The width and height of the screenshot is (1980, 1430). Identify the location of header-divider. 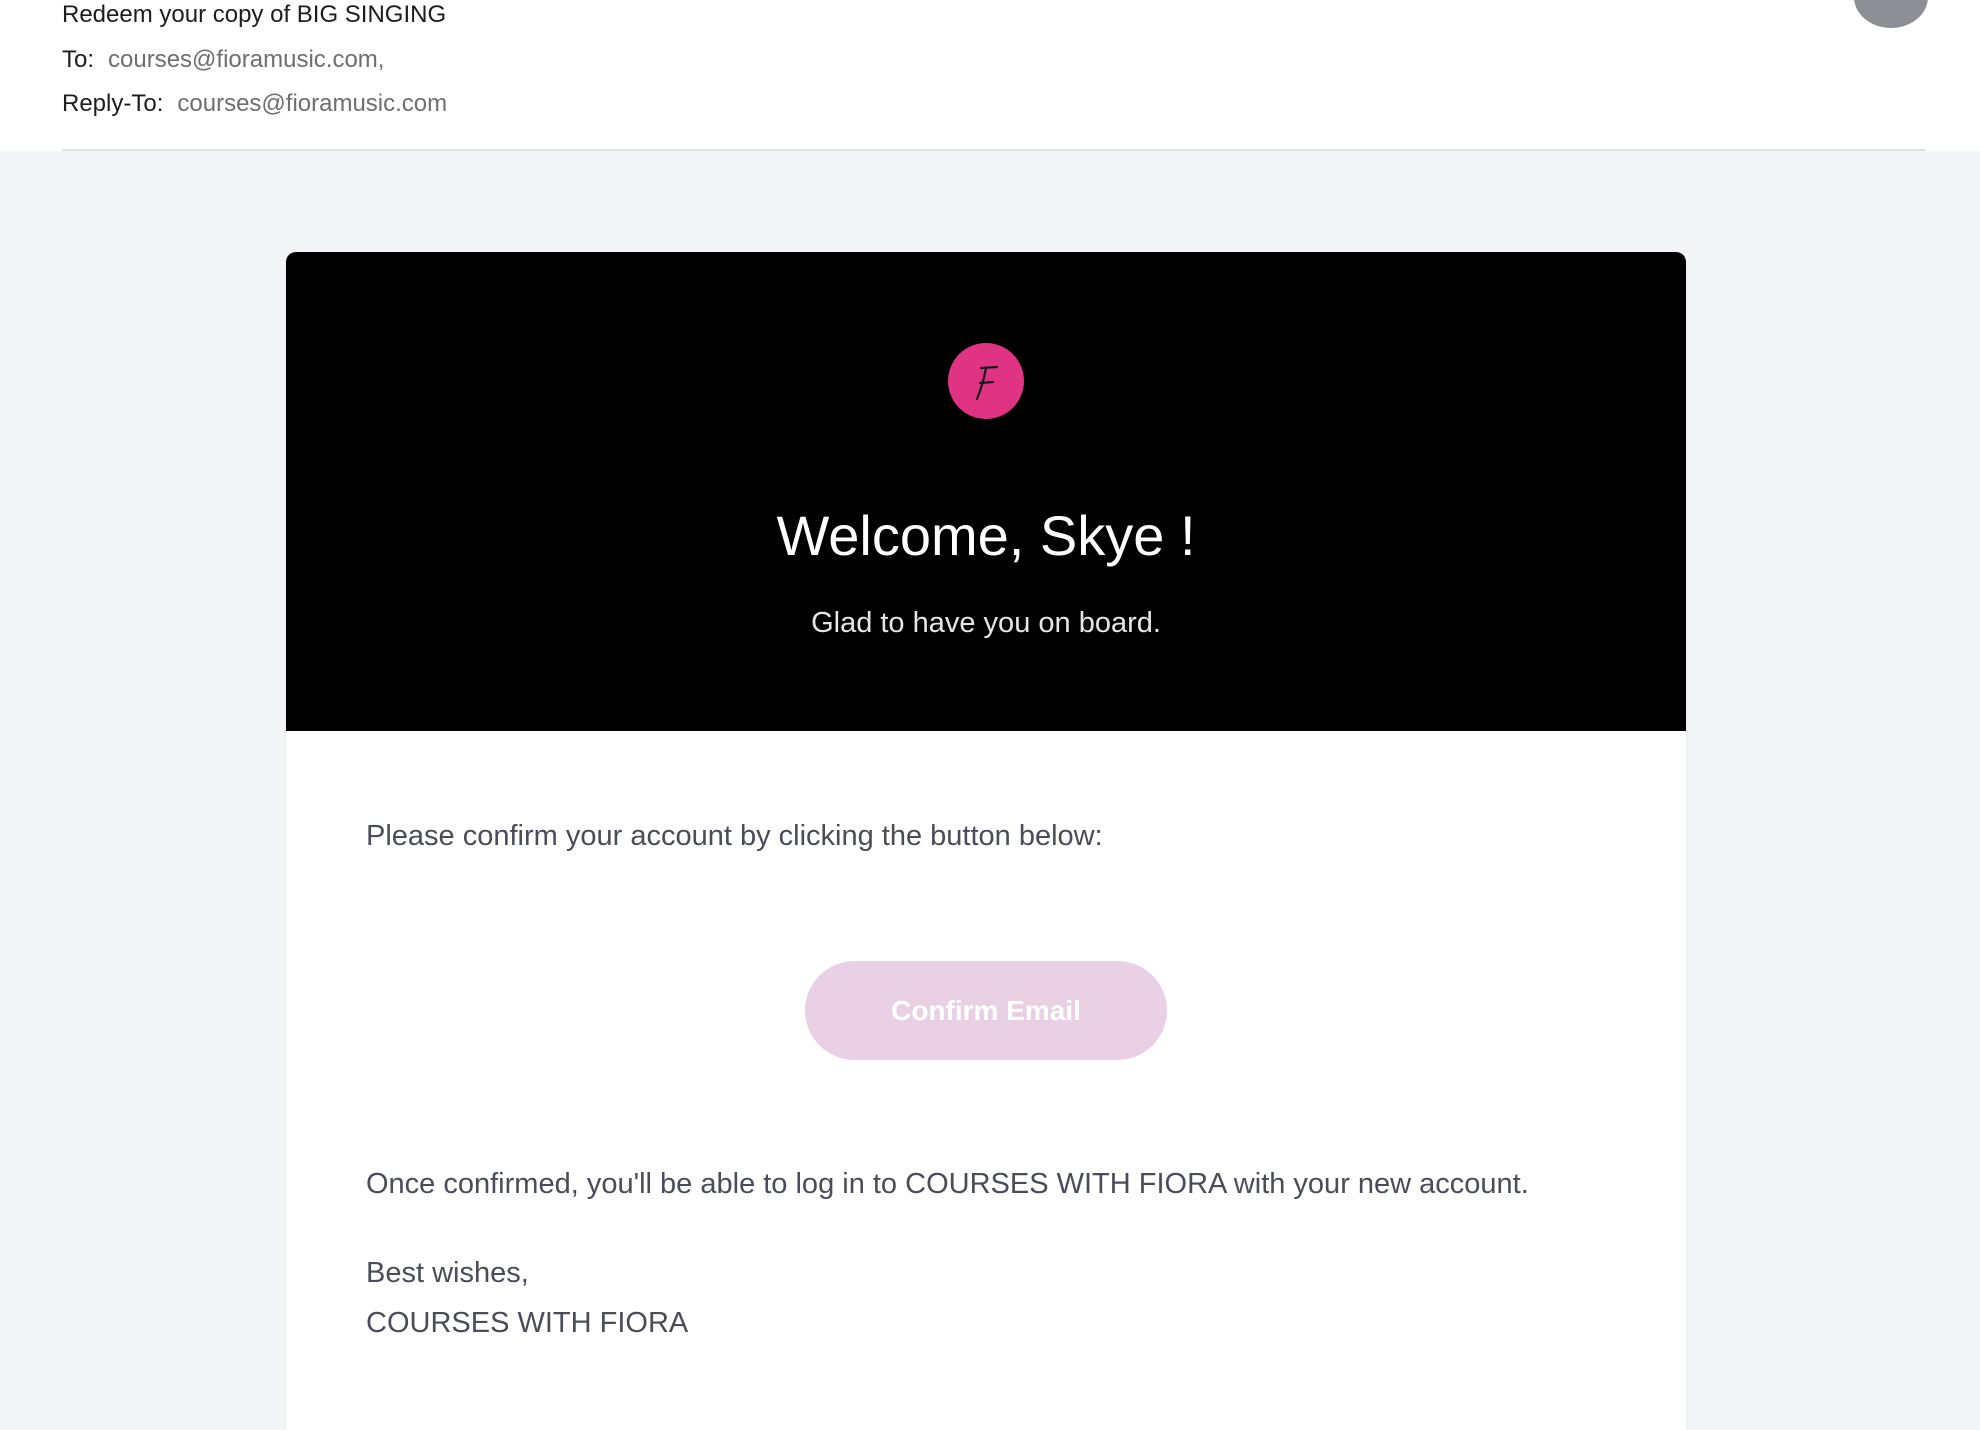
(994, 150).